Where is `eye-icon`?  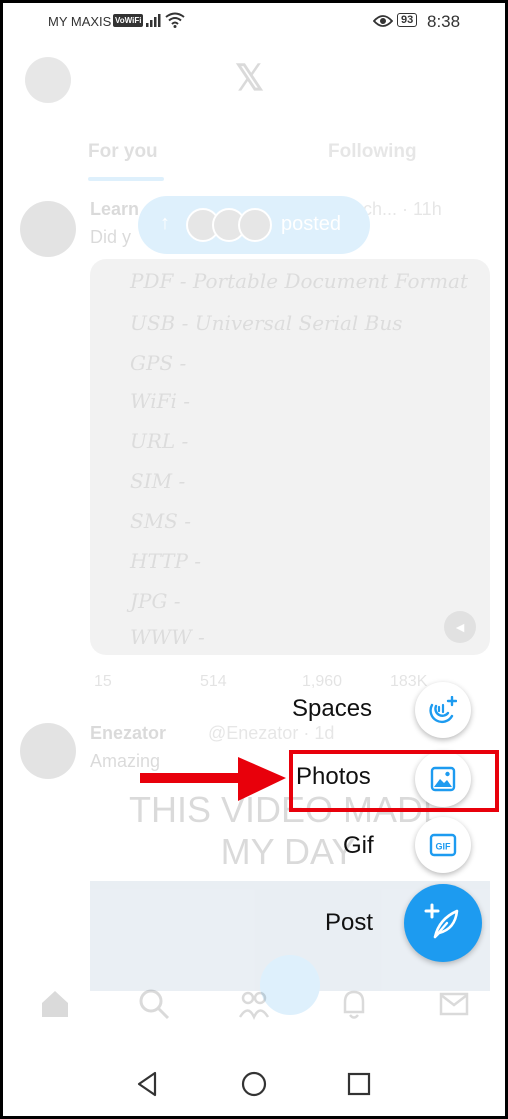 eye-icon is located at coordinates (383, 21).